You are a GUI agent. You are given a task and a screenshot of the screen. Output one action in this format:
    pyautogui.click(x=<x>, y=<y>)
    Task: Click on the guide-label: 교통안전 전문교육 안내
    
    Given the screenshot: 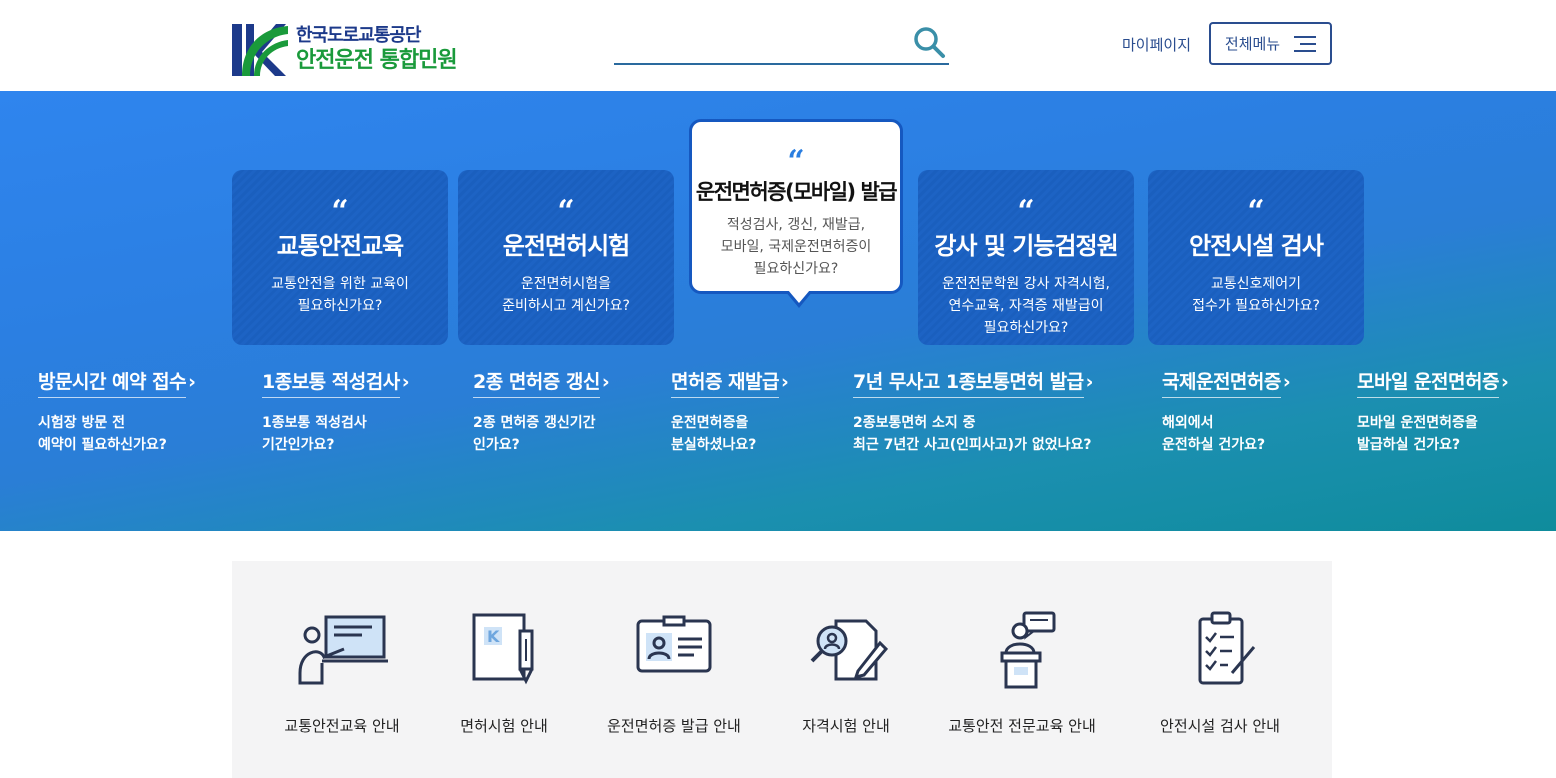 What is the action you would take?
    pyautogui.click(x=1022, y=726)
    